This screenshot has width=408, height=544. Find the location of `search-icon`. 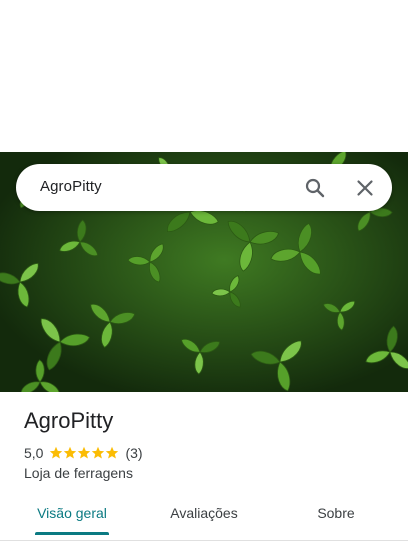

search-icon is located at coordinates (315, 188).